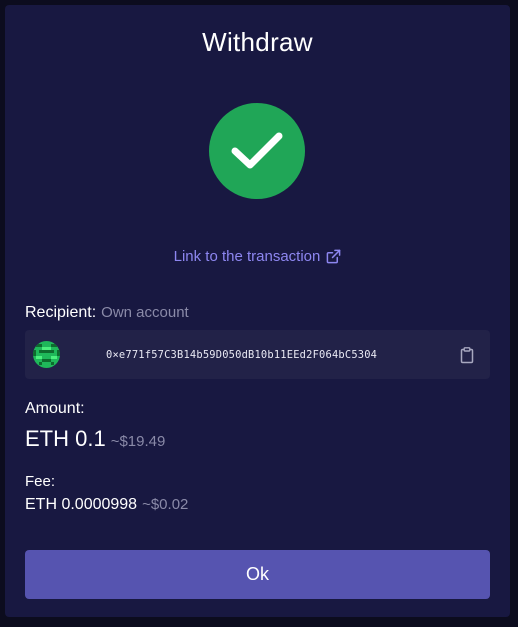 The image size is (518, 627). I want to click on ok-button: Ok, so click(257, 574).